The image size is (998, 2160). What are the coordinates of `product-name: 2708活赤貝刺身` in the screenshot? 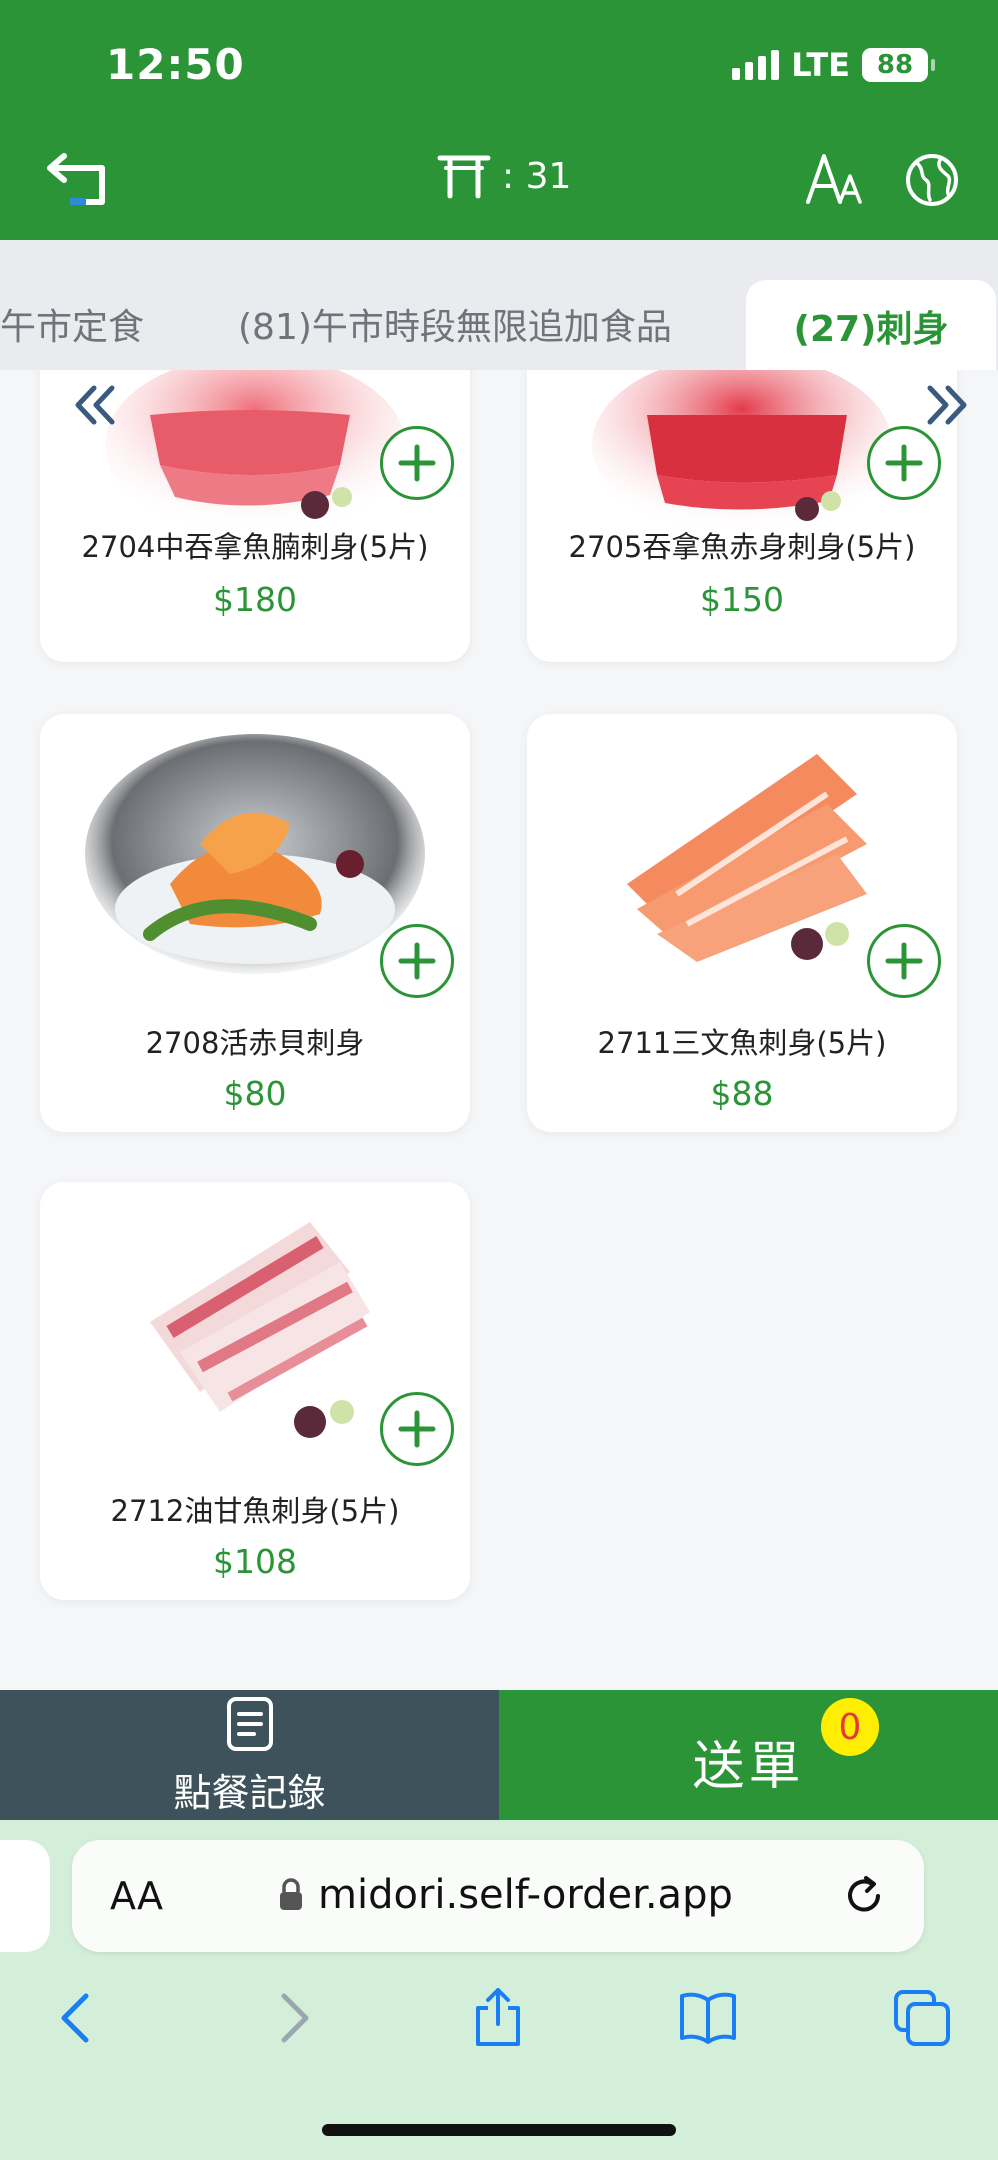 It's located at (255, 1043).